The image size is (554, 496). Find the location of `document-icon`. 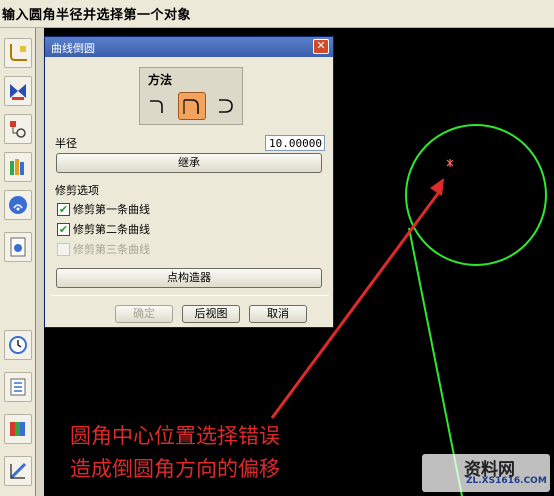

document-icon is located at coordinates (18, 247).